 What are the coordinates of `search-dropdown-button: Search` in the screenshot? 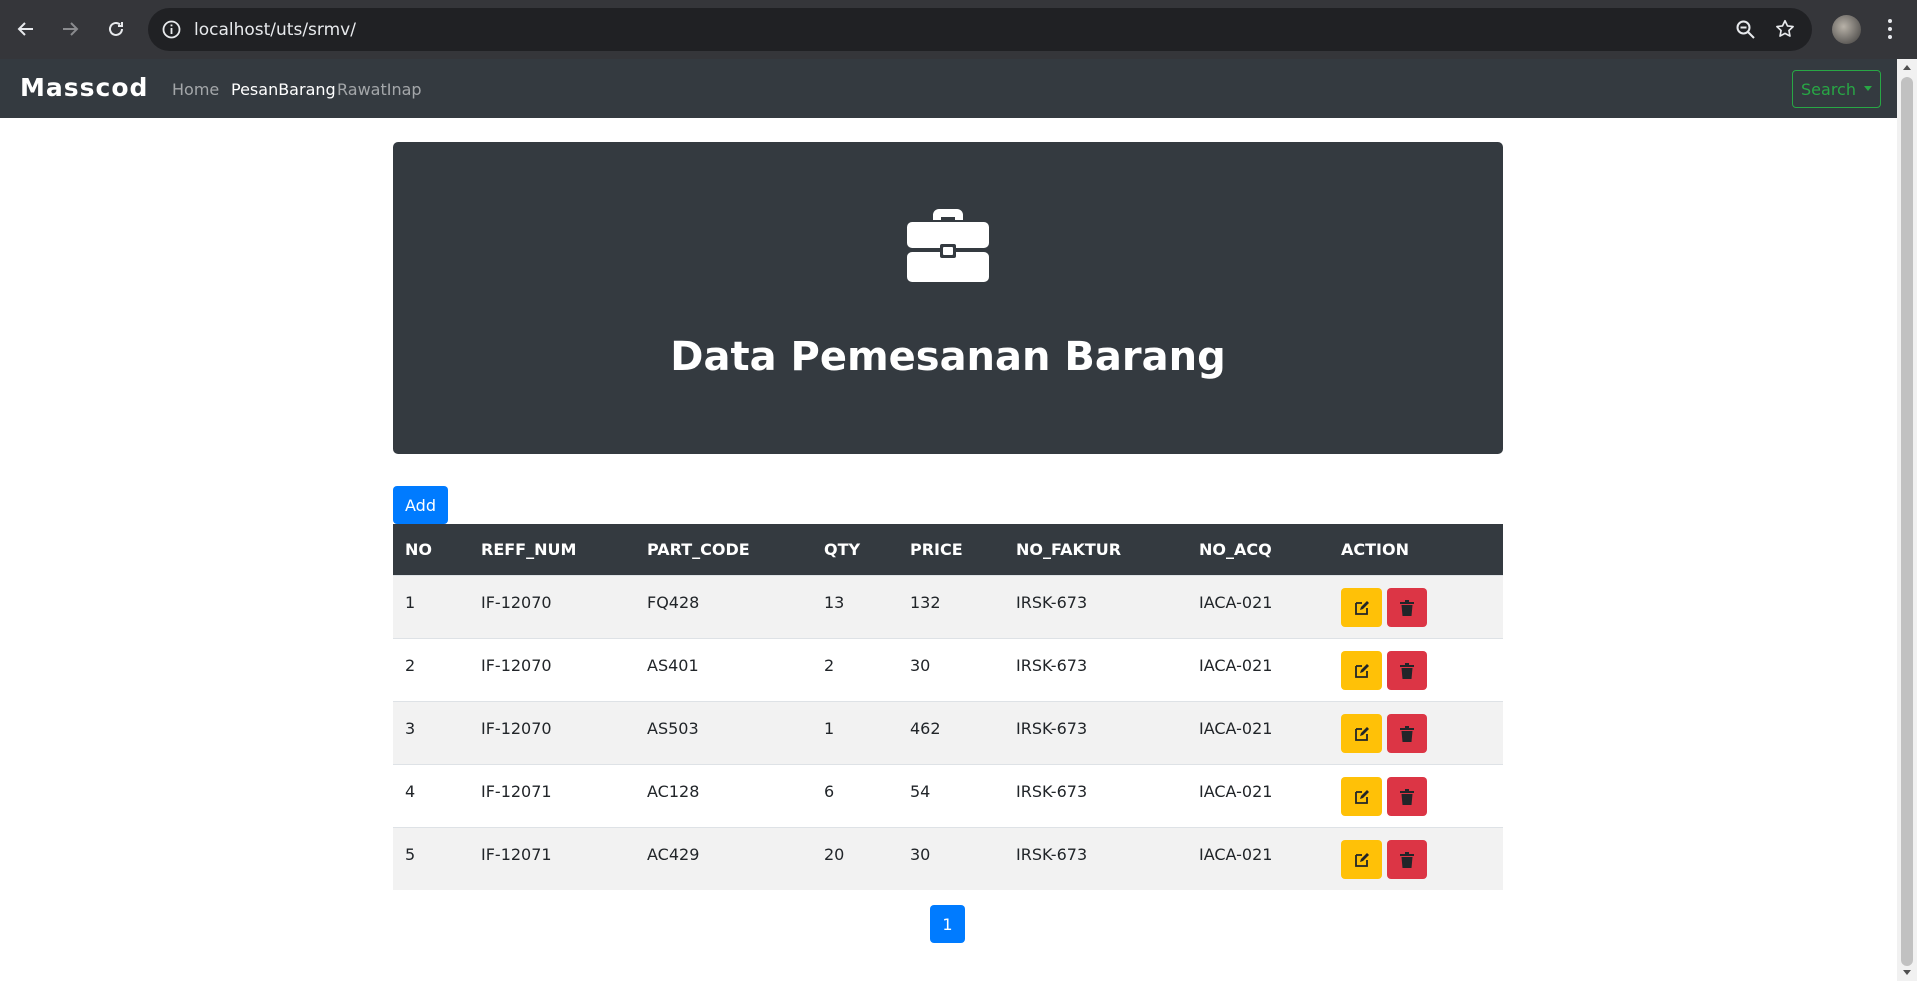 It's located at (1836, 89).